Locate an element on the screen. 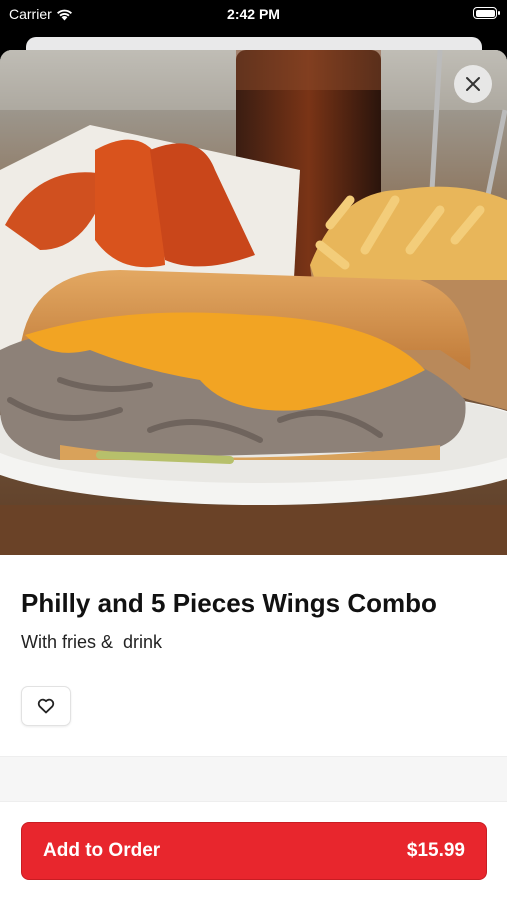 Image resolution: width=507 pixels, height=900 pixels. heart-icon is located at coordinates (46, 706).